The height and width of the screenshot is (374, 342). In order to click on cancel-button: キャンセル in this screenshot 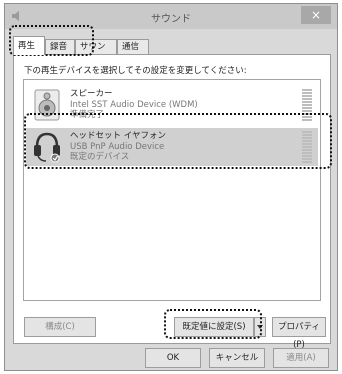, I will do `click(237, 358)`.